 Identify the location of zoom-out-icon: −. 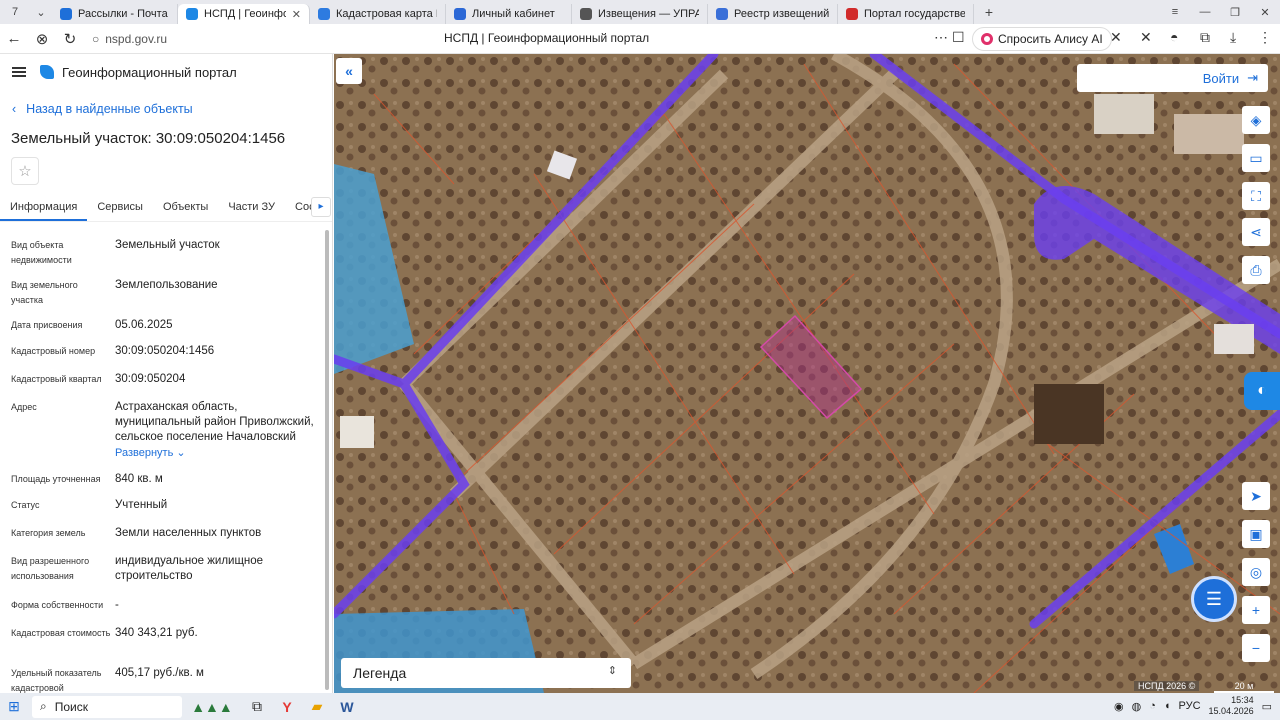
(1256, 648).